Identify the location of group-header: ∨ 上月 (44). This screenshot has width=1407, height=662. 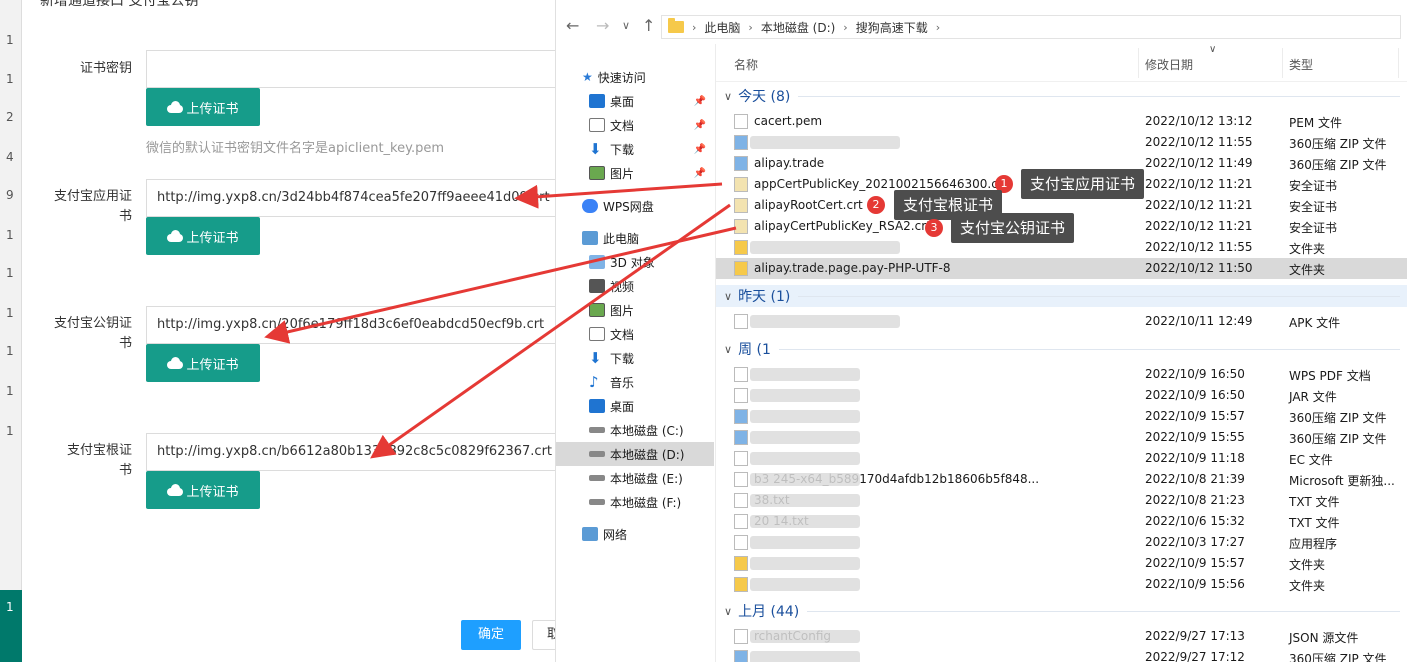
(1061, 611).